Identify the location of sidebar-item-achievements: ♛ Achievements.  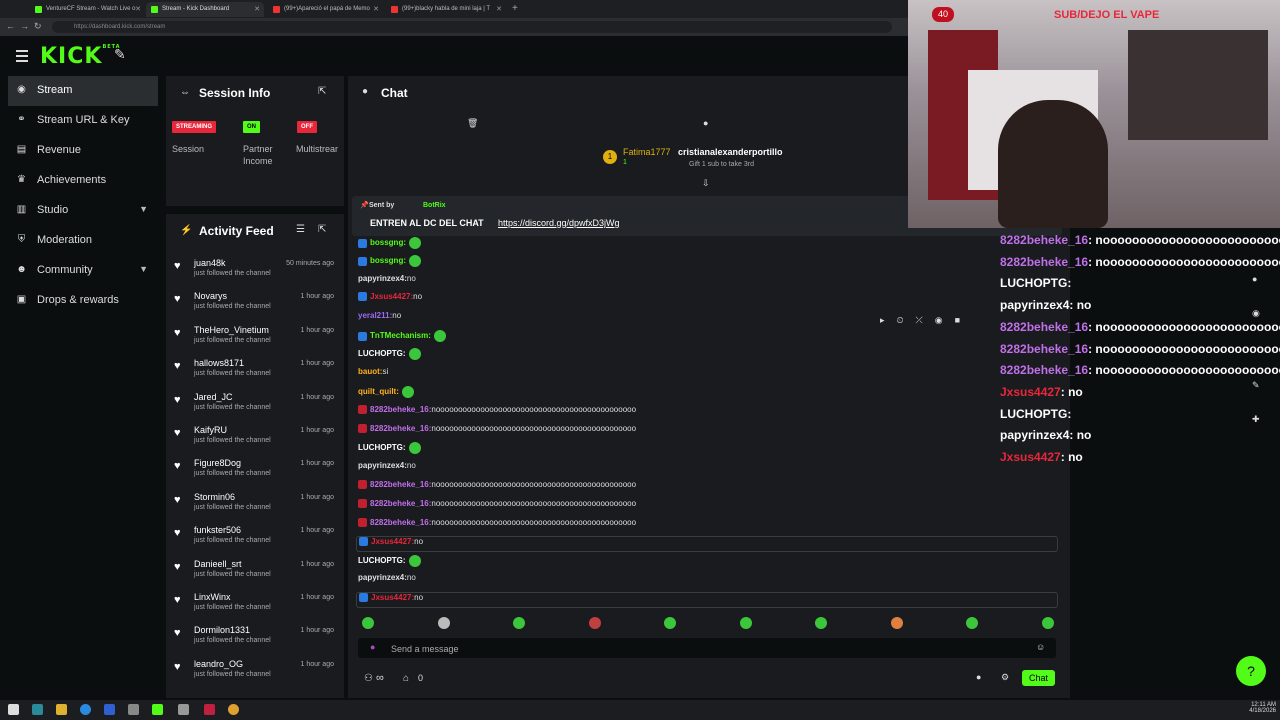
(83, 181).